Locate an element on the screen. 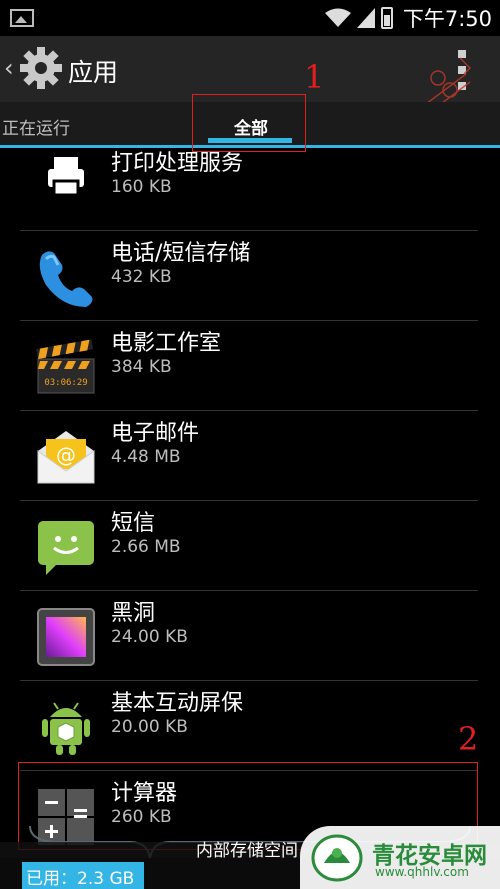  android-icon is located at coordinates (66, 728).